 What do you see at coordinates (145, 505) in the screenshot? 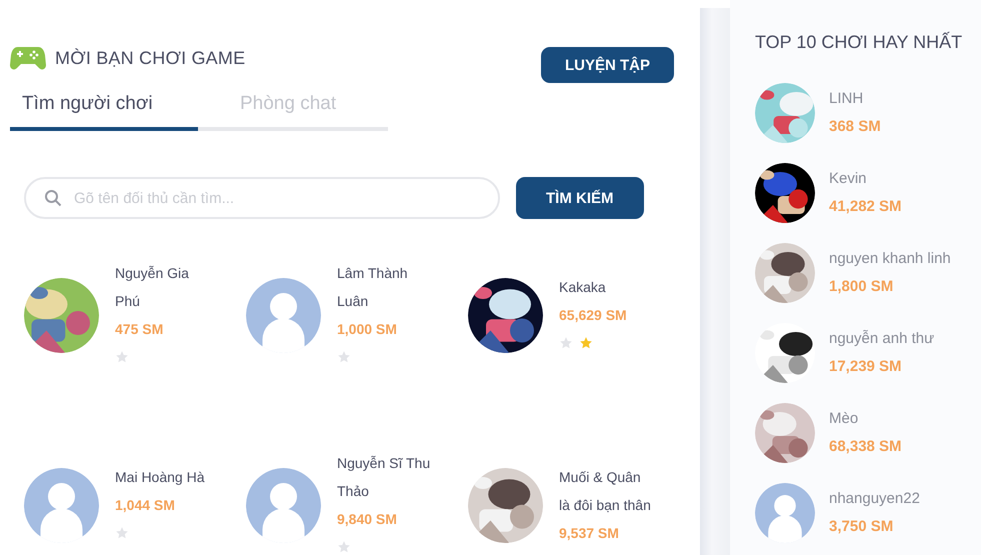
I see `player-score: 1,044 SM` at bounding box center [145, 505].